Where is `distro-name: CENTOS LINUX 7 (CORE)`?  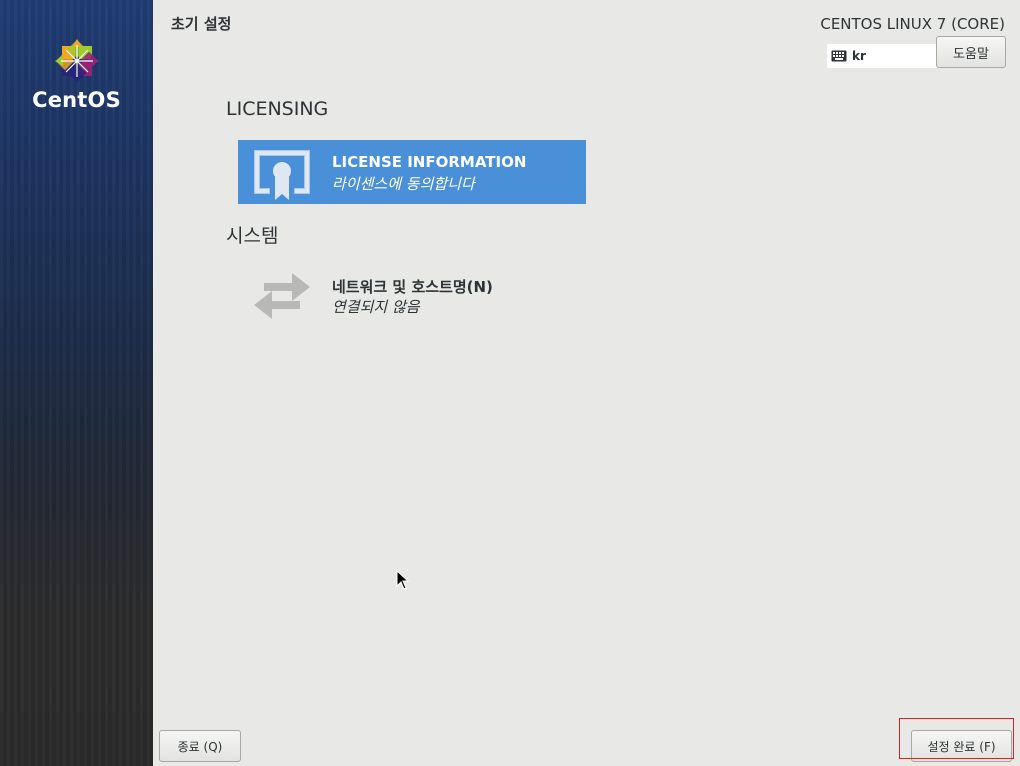
distro-name: CENTOS LINUX 7 (CORE) is located at coordinates (912, 24).